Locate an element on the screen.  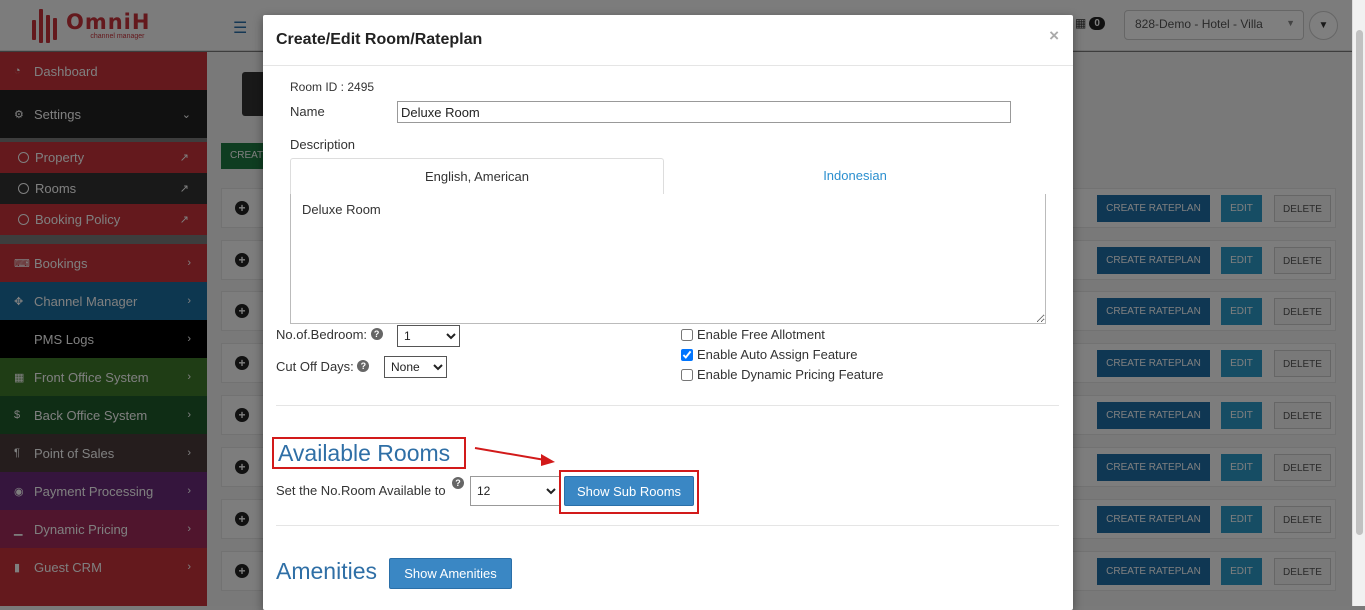
description-label: Description is located at coordinates (323, 144).